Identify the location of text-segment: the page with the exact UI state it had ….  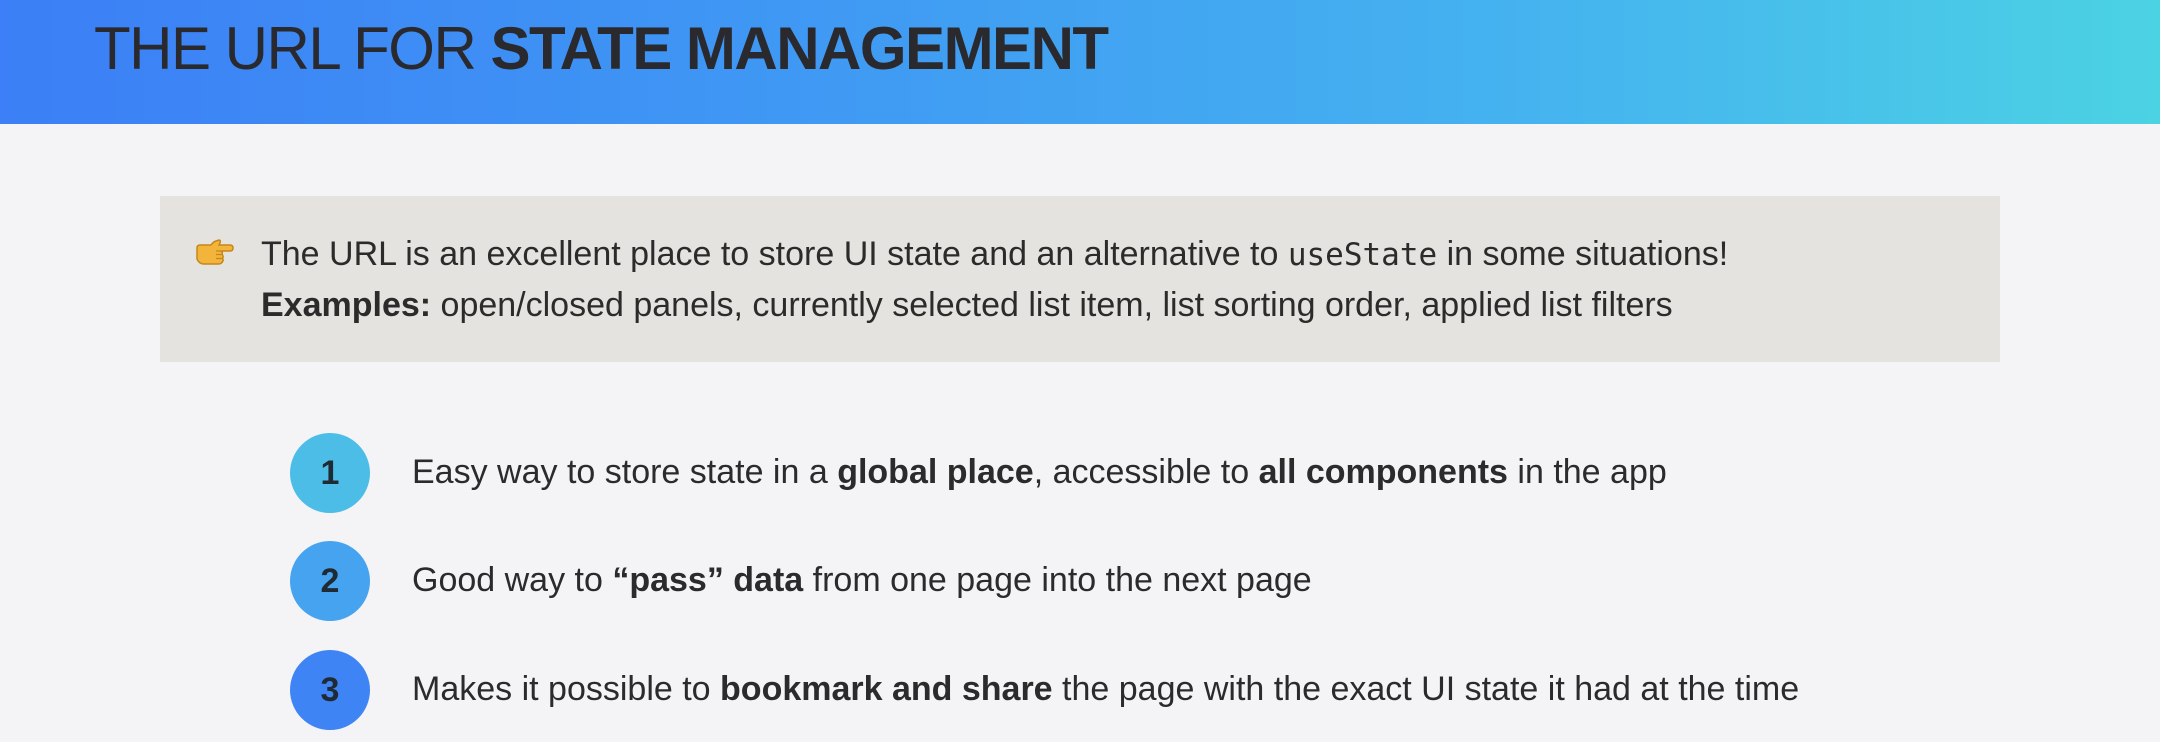
(1426, 689).